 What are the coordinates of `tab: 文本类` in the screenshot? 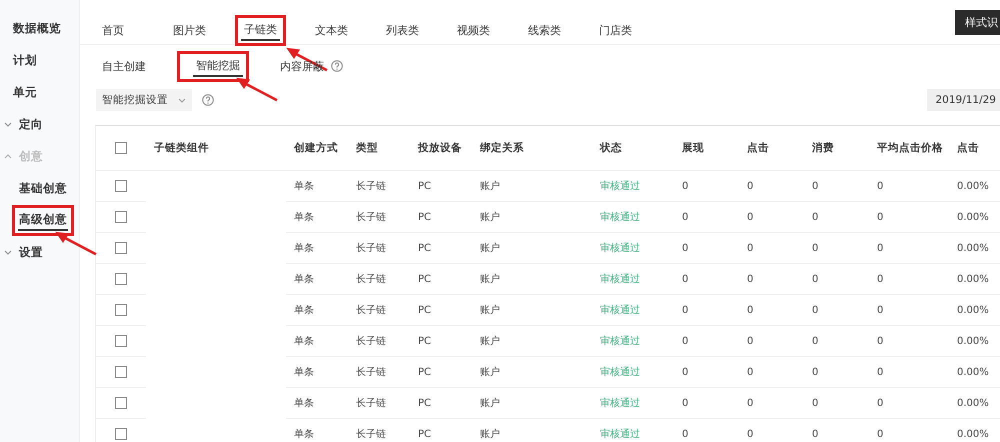 It's located at (331, 30).